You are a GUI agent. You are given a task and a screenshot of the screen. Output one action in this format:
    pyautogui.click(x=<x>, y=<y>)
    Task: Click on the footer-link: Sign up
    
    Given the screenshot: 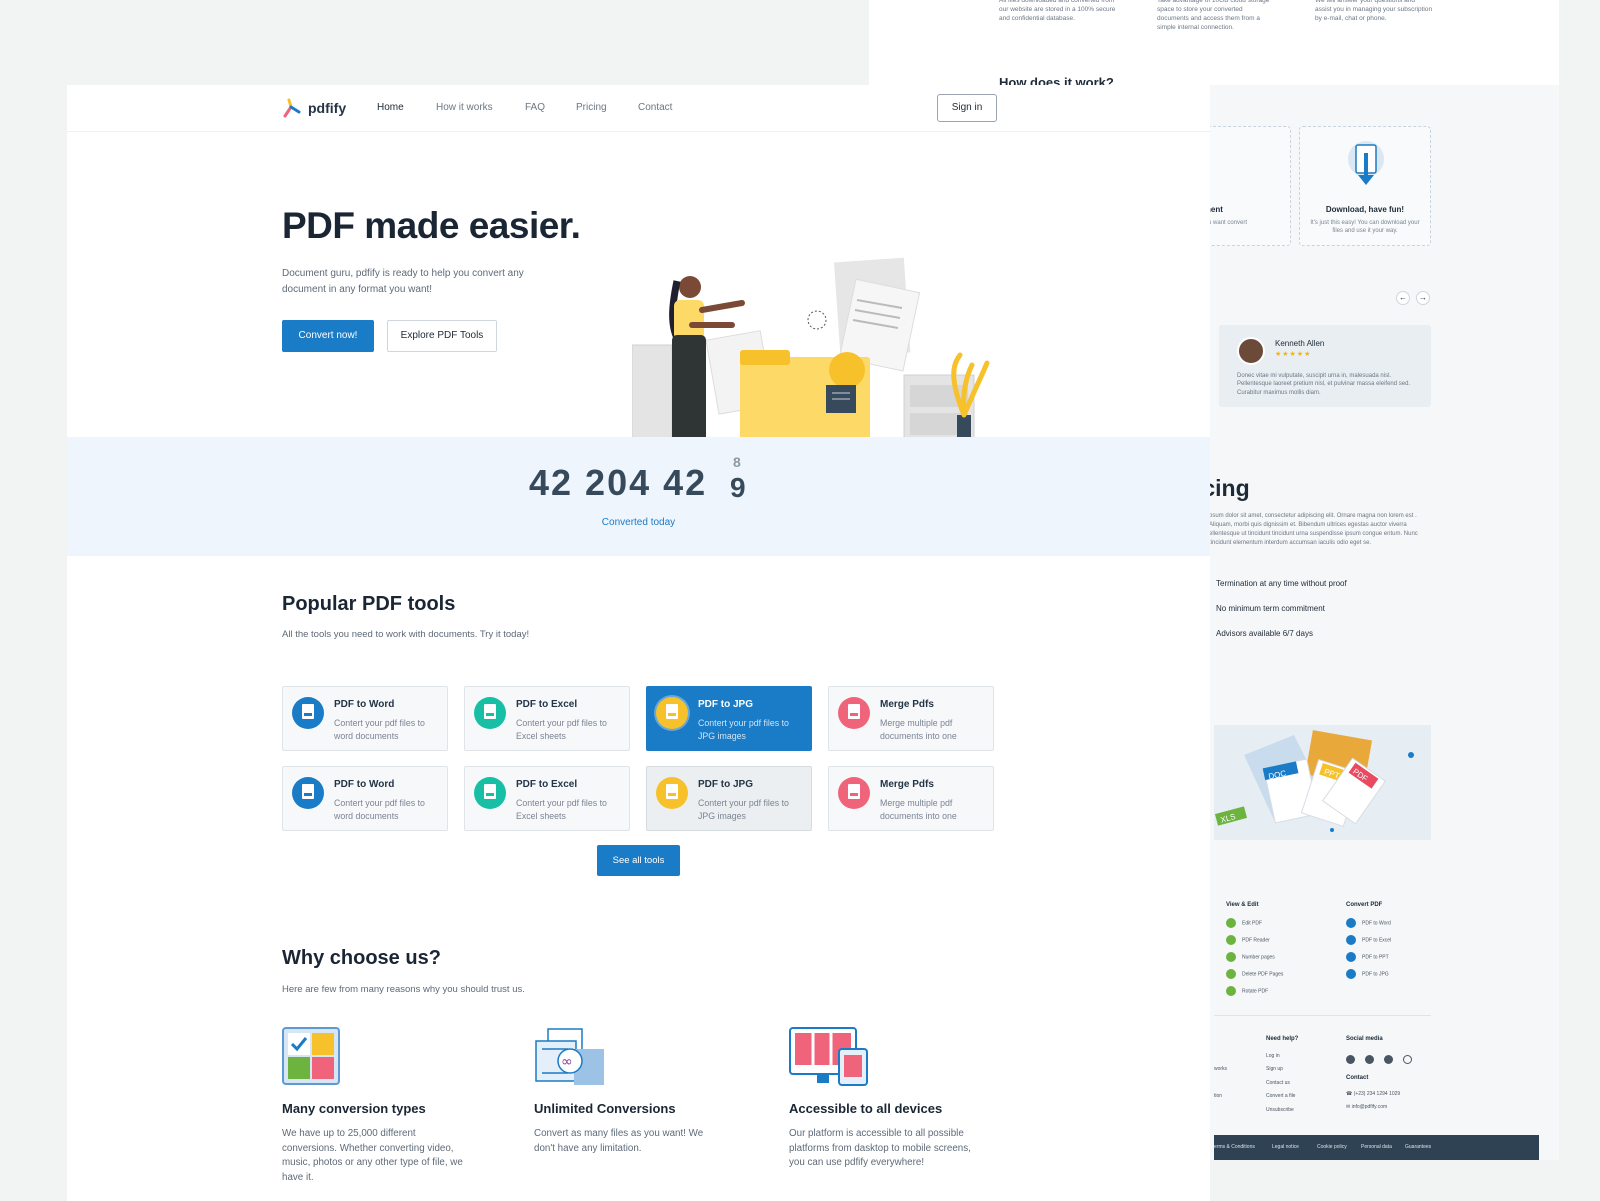 What is the action you would take?
    pyautogui.click(x=1274, y=1069)
    